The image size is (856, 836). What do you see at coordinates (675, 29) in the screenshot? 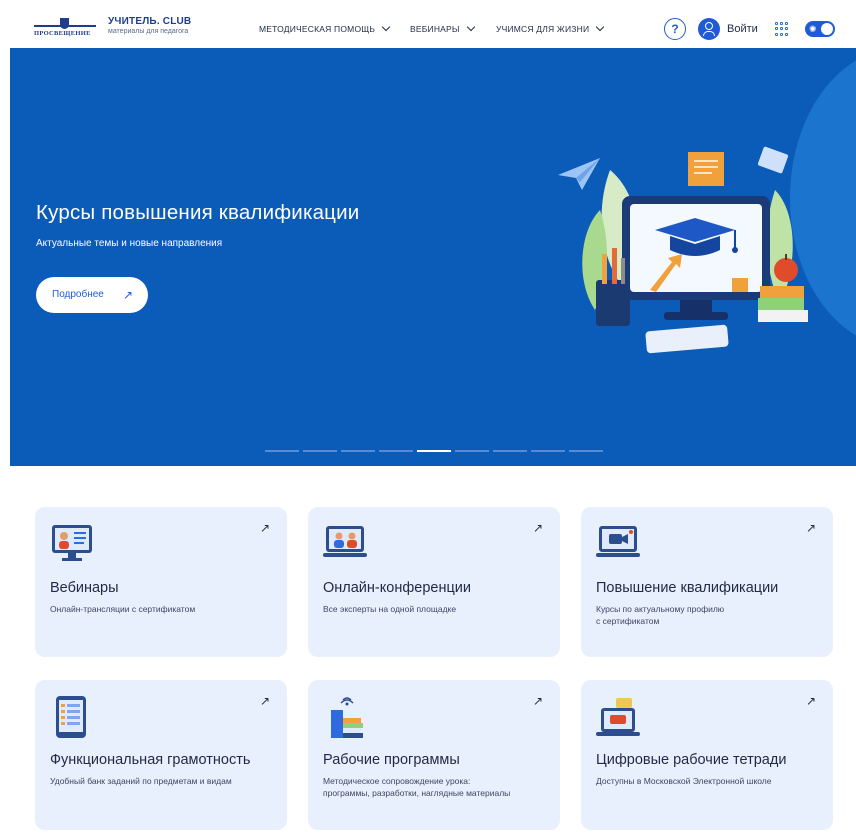
I see `help-icon: ?` at bounding box center [675, 29].